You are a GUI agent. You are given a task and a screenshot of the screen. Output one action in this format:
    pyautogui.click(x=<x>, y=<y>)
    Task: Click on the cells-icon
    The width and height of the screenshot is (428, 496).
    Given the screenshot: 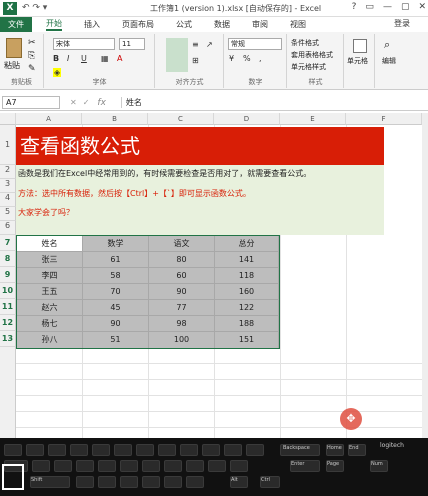 What is the action you would take?
    pyautogui.click(x=360, y=46)
    